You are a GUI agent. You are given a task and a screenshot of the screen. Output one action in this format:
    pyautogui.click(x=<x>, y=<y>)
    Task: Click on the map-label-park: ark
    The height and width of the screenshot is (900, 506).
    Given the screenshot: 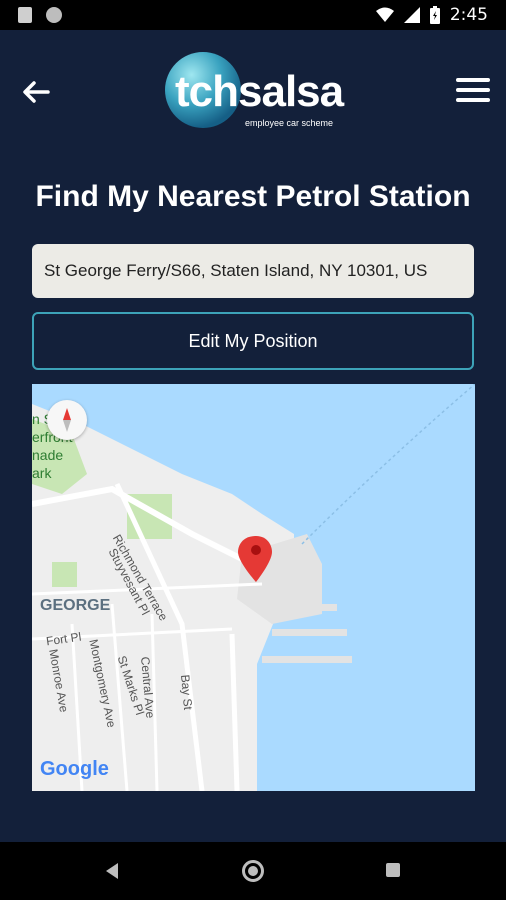 What is the action you would take?
    pyautogui.click(x=42, y=473)
    